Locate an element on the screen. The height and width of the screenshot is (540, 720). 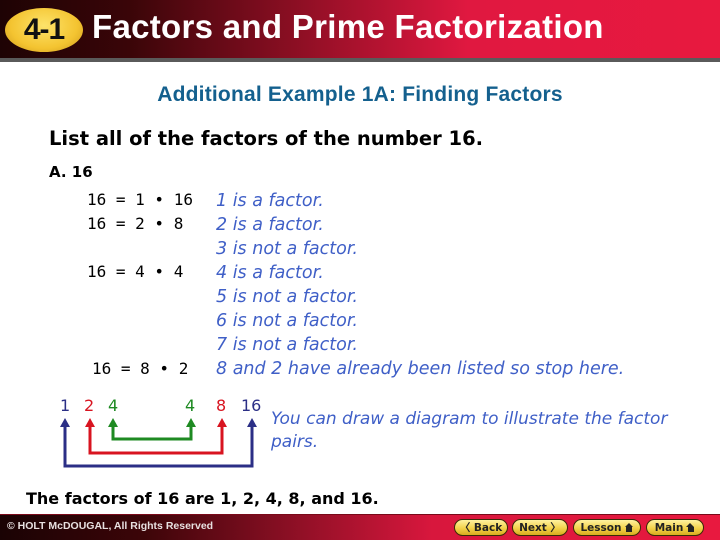
main-button: Main is located at coordinates (675, 527).